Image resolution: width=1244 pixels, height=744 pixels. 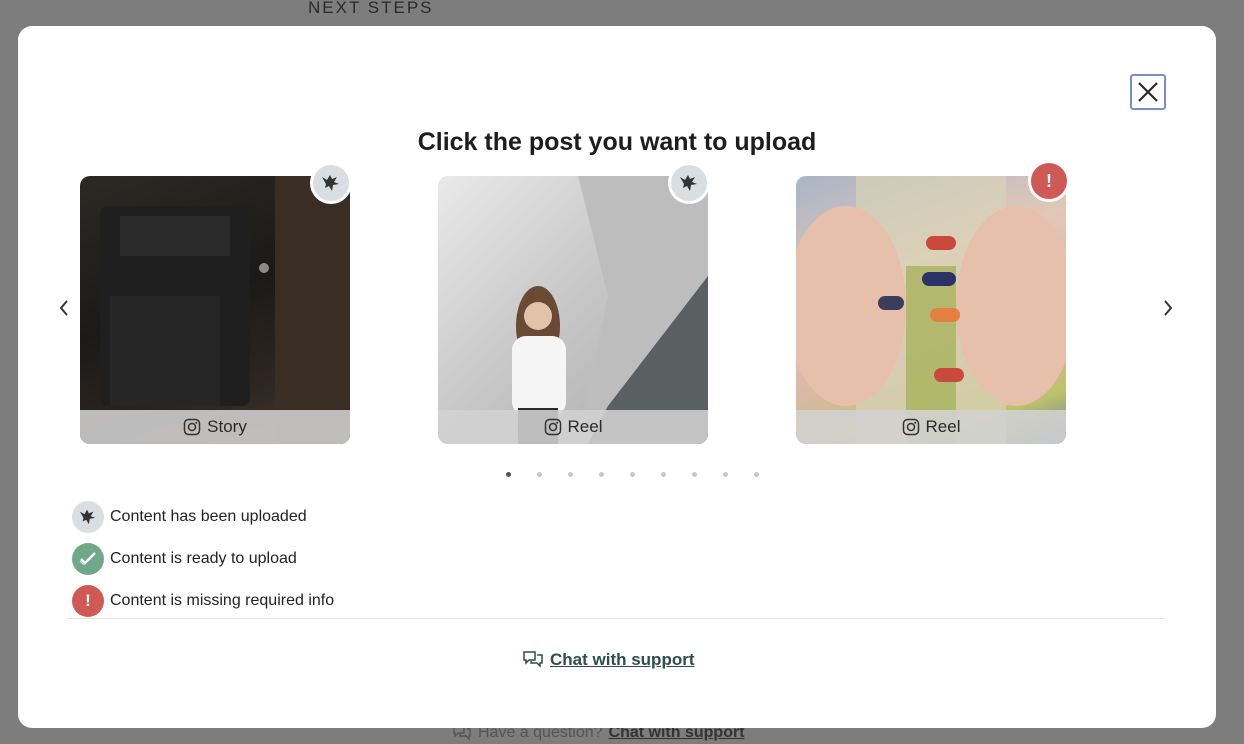 What do you see at coordinates (222, 600) in the screenshot?
I see `legend-label: Content is missing required info` at bounding box center [222, 600].